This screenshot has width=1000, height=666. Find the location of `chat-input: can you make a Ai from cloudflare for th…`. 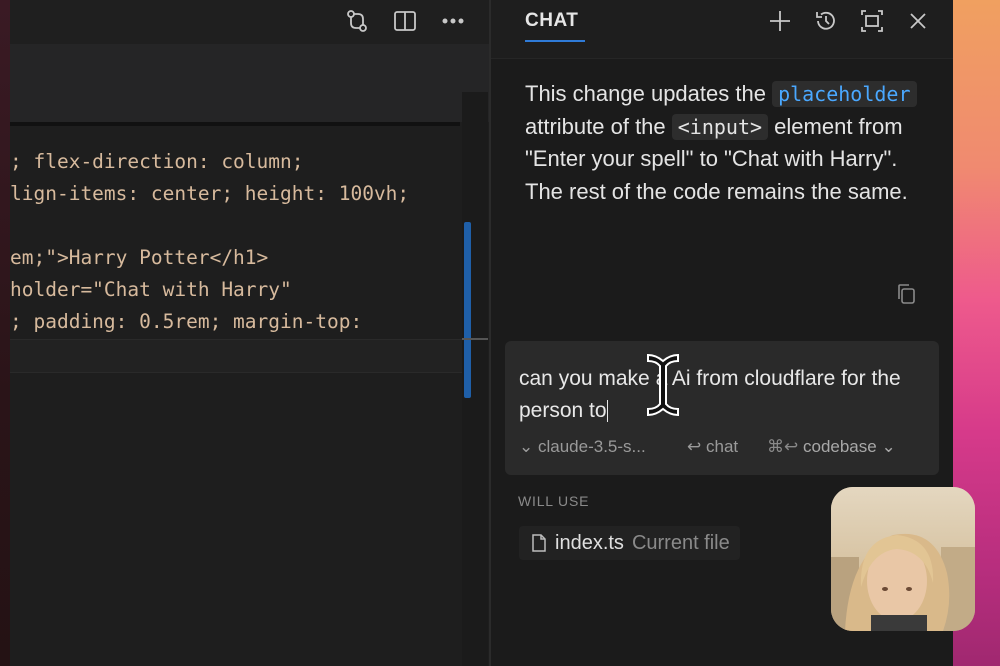

chat-input: can you make a Ai from cloudflare for th… is located at coordinates (721, 395).